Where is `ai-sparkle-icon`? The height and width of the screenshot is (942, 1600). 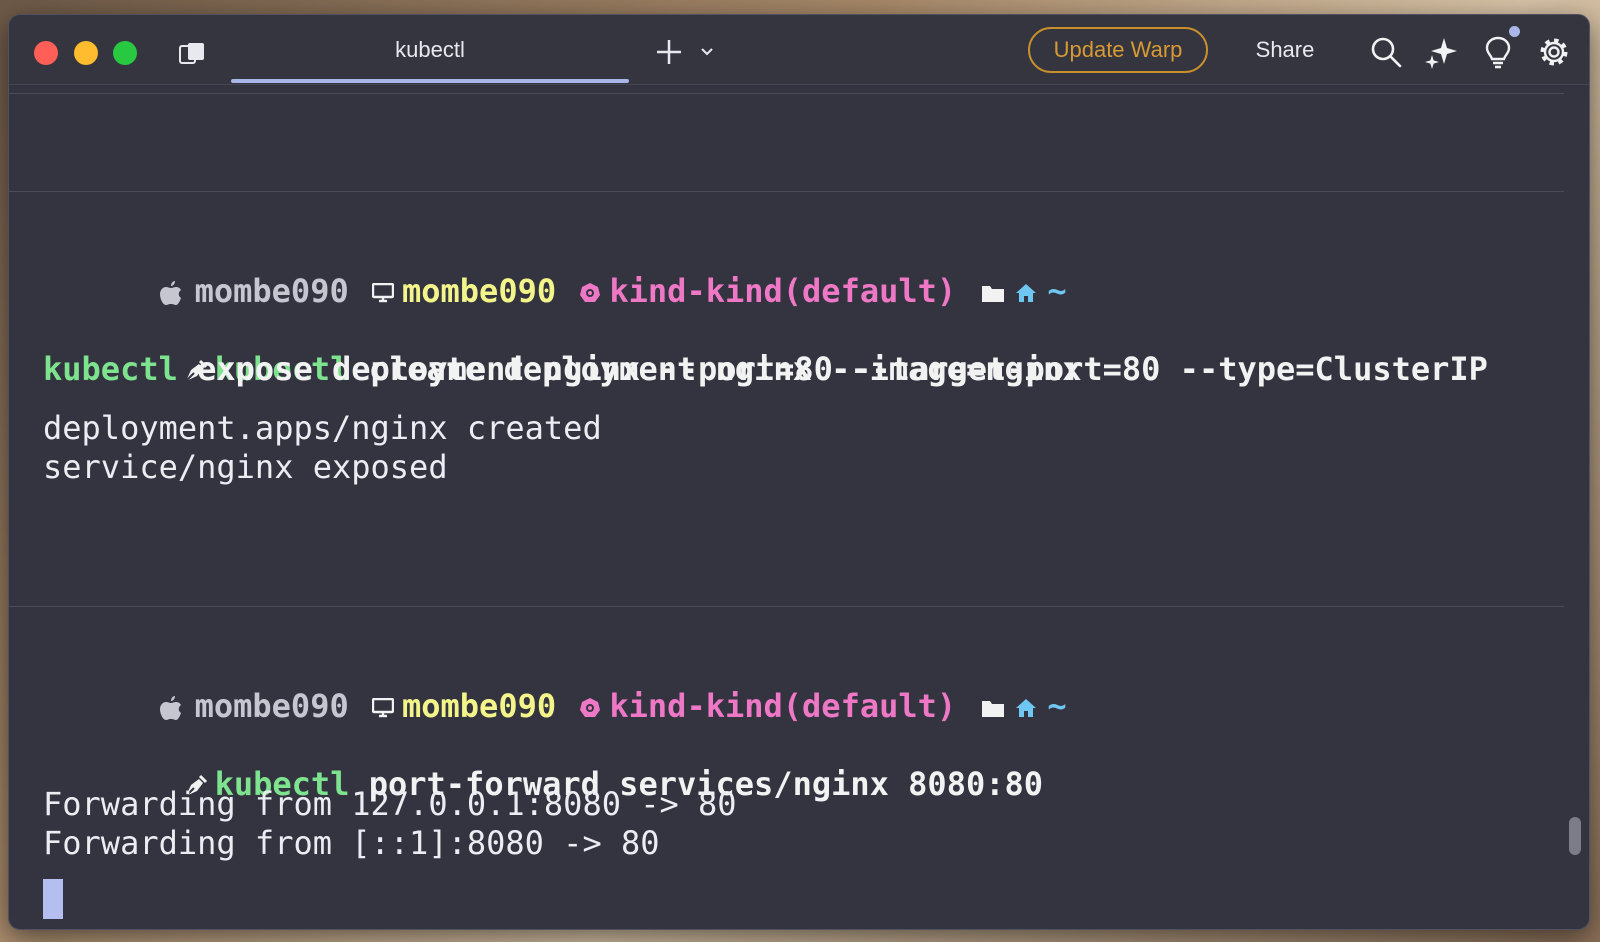 ai-sparkle-icon is located at coordinates (1442, 52).